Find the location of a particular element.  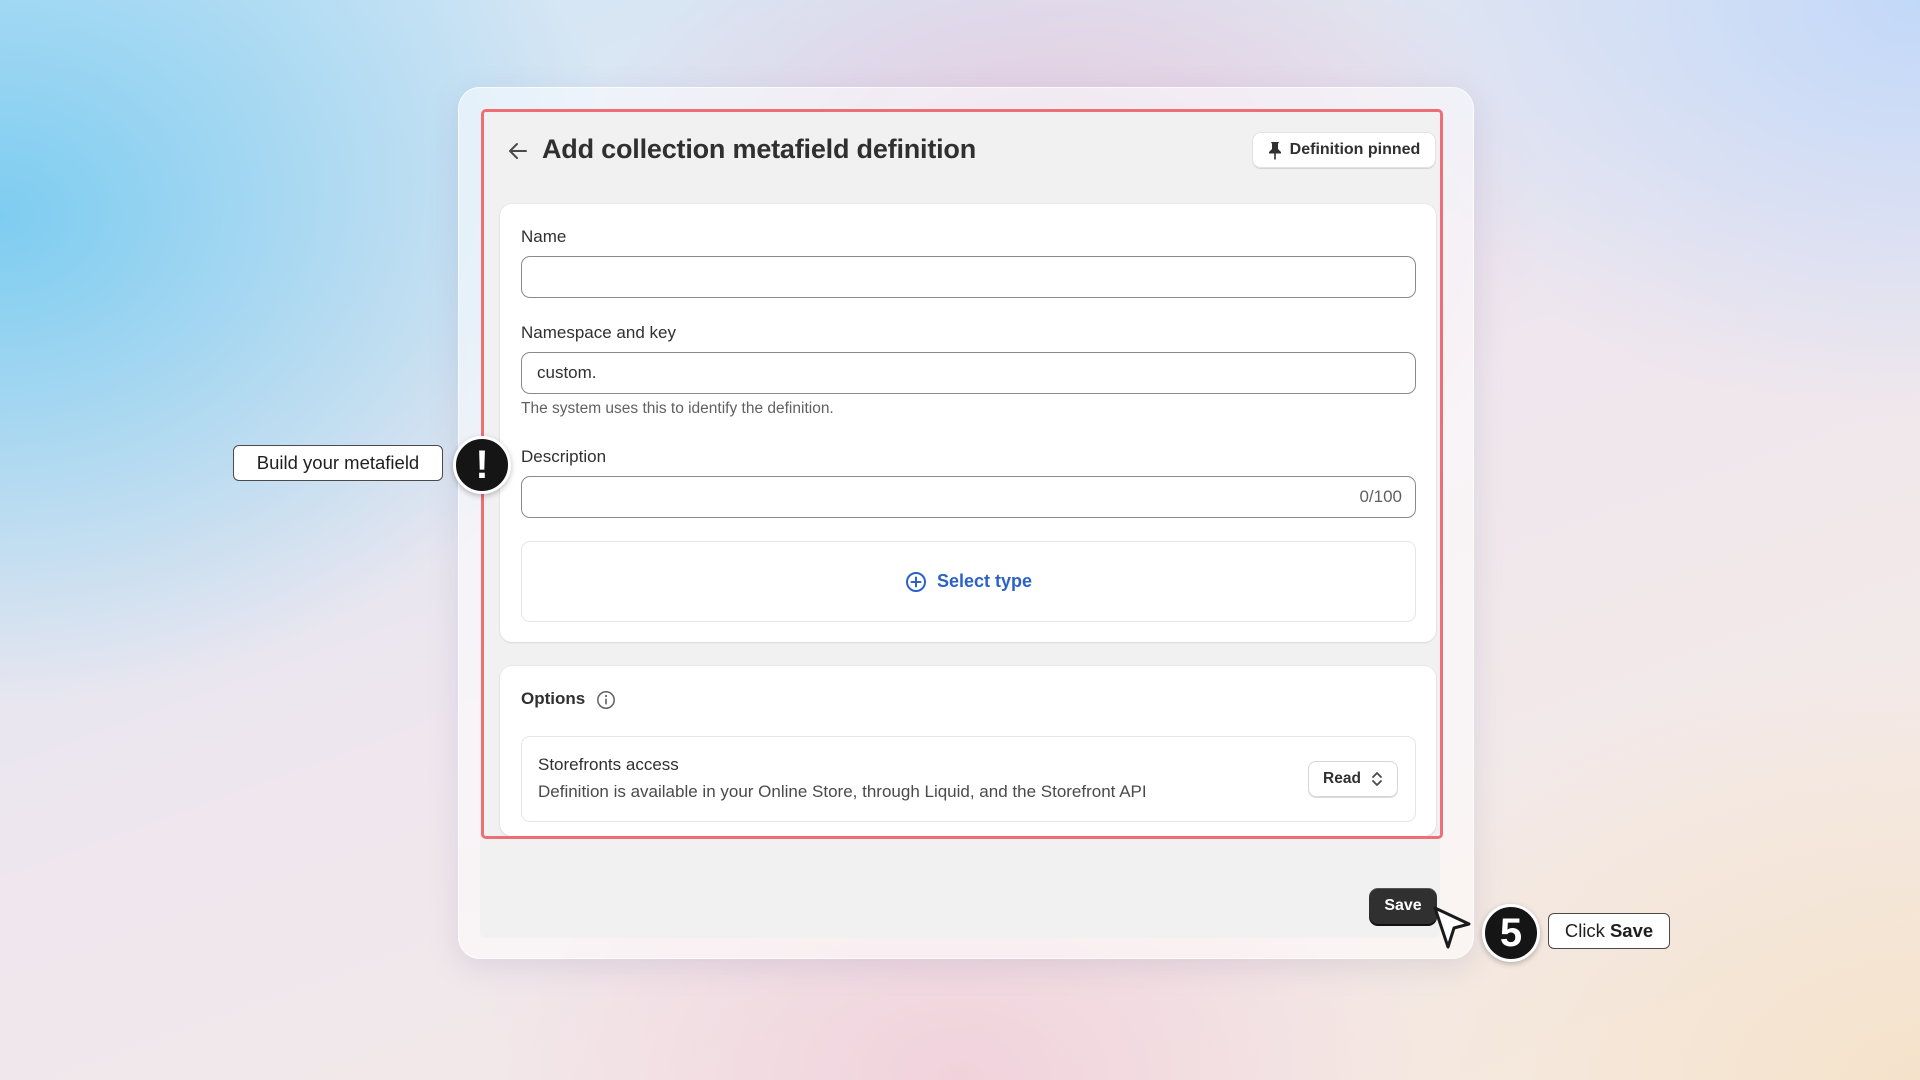

access-level-value: Read is located at coordinates (1342, 778).